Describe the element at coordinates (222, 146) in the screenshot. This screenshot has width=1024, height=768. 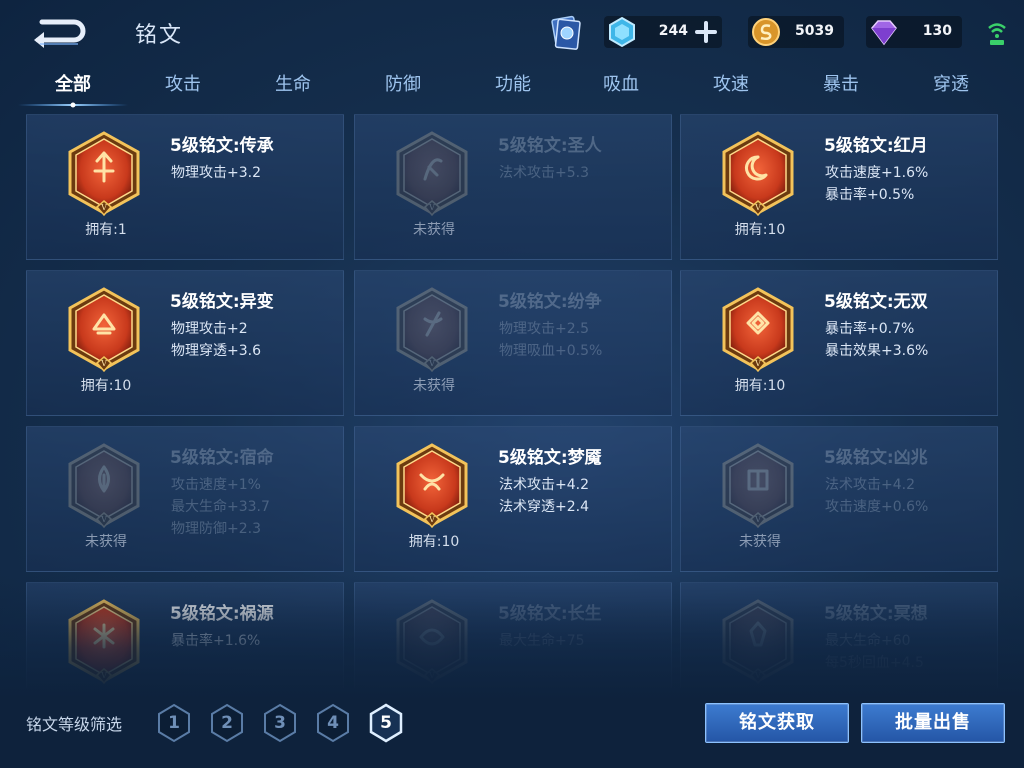
I see `rune-name: 5级铭文:传承` at that location.